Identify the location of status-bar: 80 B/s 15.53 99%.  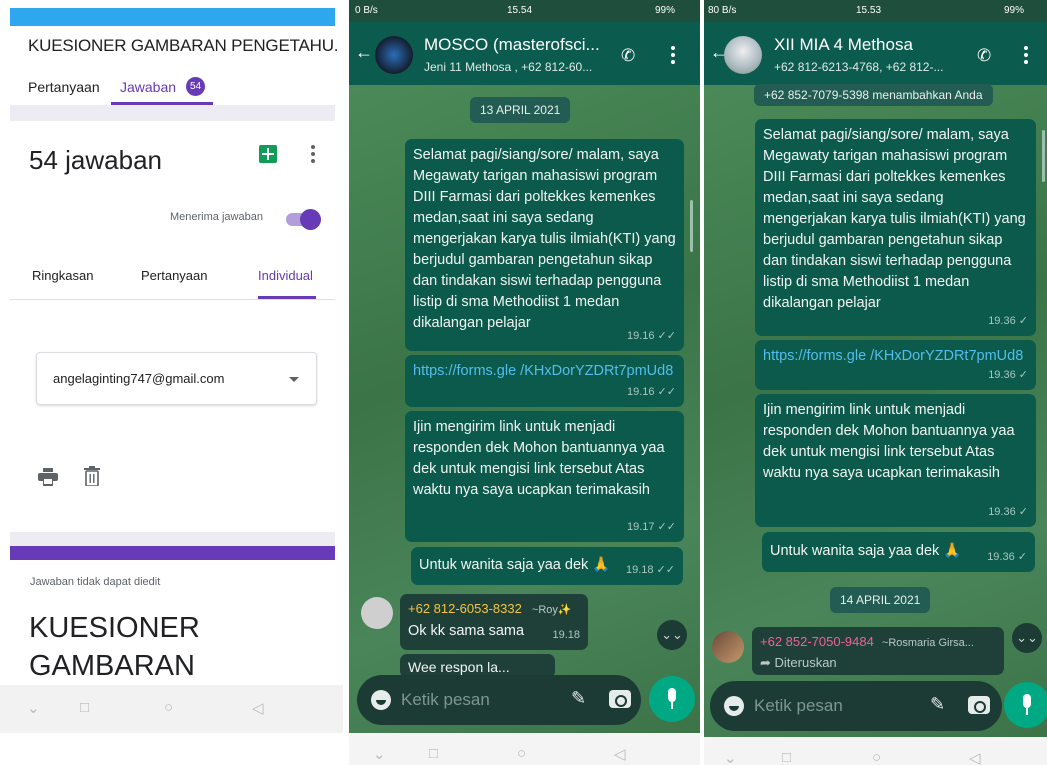
(875, 11).